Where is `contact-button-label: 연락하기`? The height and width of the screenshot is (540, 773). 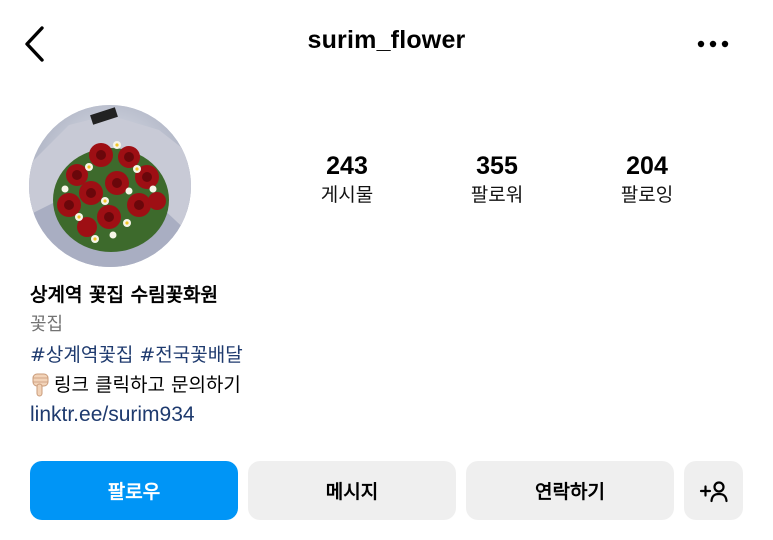
contact-button-label: 연락하기 is located at coordinates (570, 492).